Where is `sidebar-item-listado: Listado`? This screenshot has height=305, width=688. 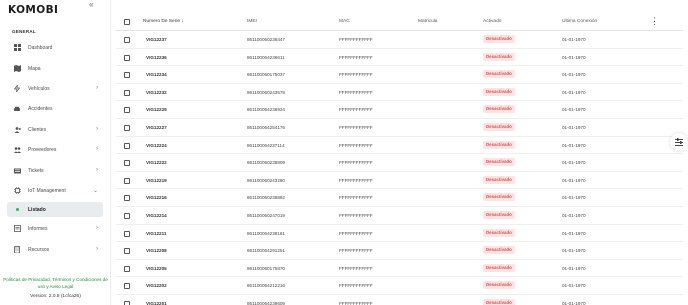
sidebar-item-listado: Listado is located at coordinates (55, 209).